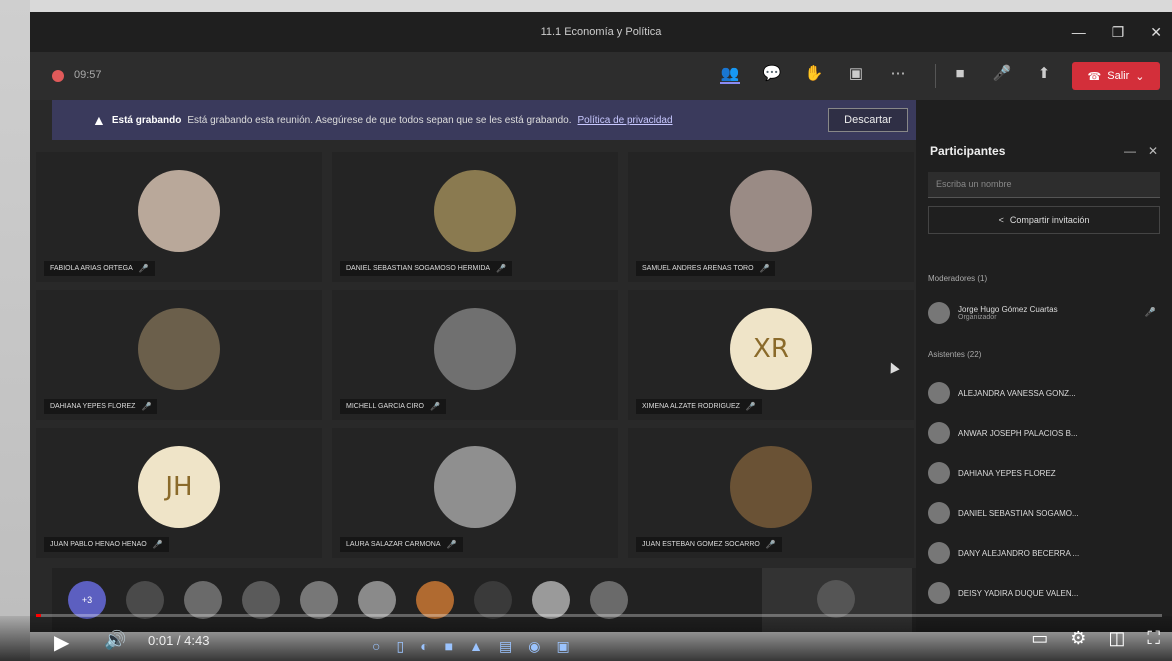 Image resolution: width=1172 pixels, height=661 pixels. I want to click on panel-title: Participantes, so click(968, 151).